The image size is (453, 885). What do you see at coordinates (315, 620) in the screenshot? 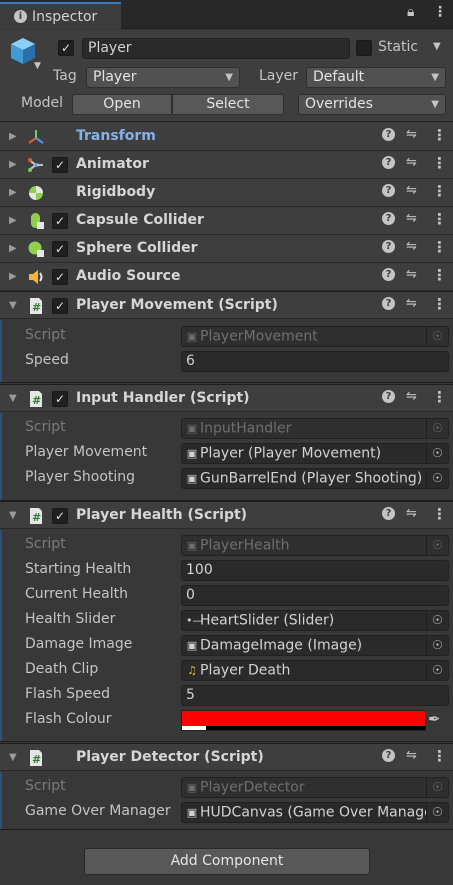
I see `health-slider-field: •—HeartSlider (Slider) ☉` at bounding box center [315, 620].